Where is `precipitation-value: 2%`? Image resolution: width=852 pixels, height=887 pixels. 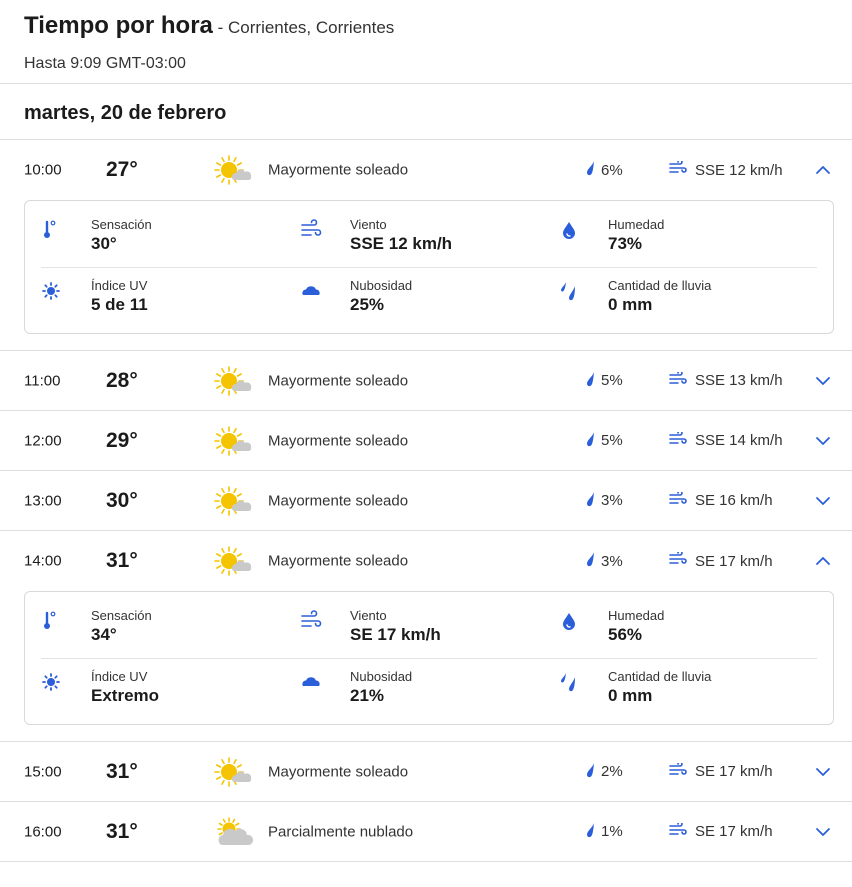
precipitation-value: 2% is located at coordinates (612, 771).